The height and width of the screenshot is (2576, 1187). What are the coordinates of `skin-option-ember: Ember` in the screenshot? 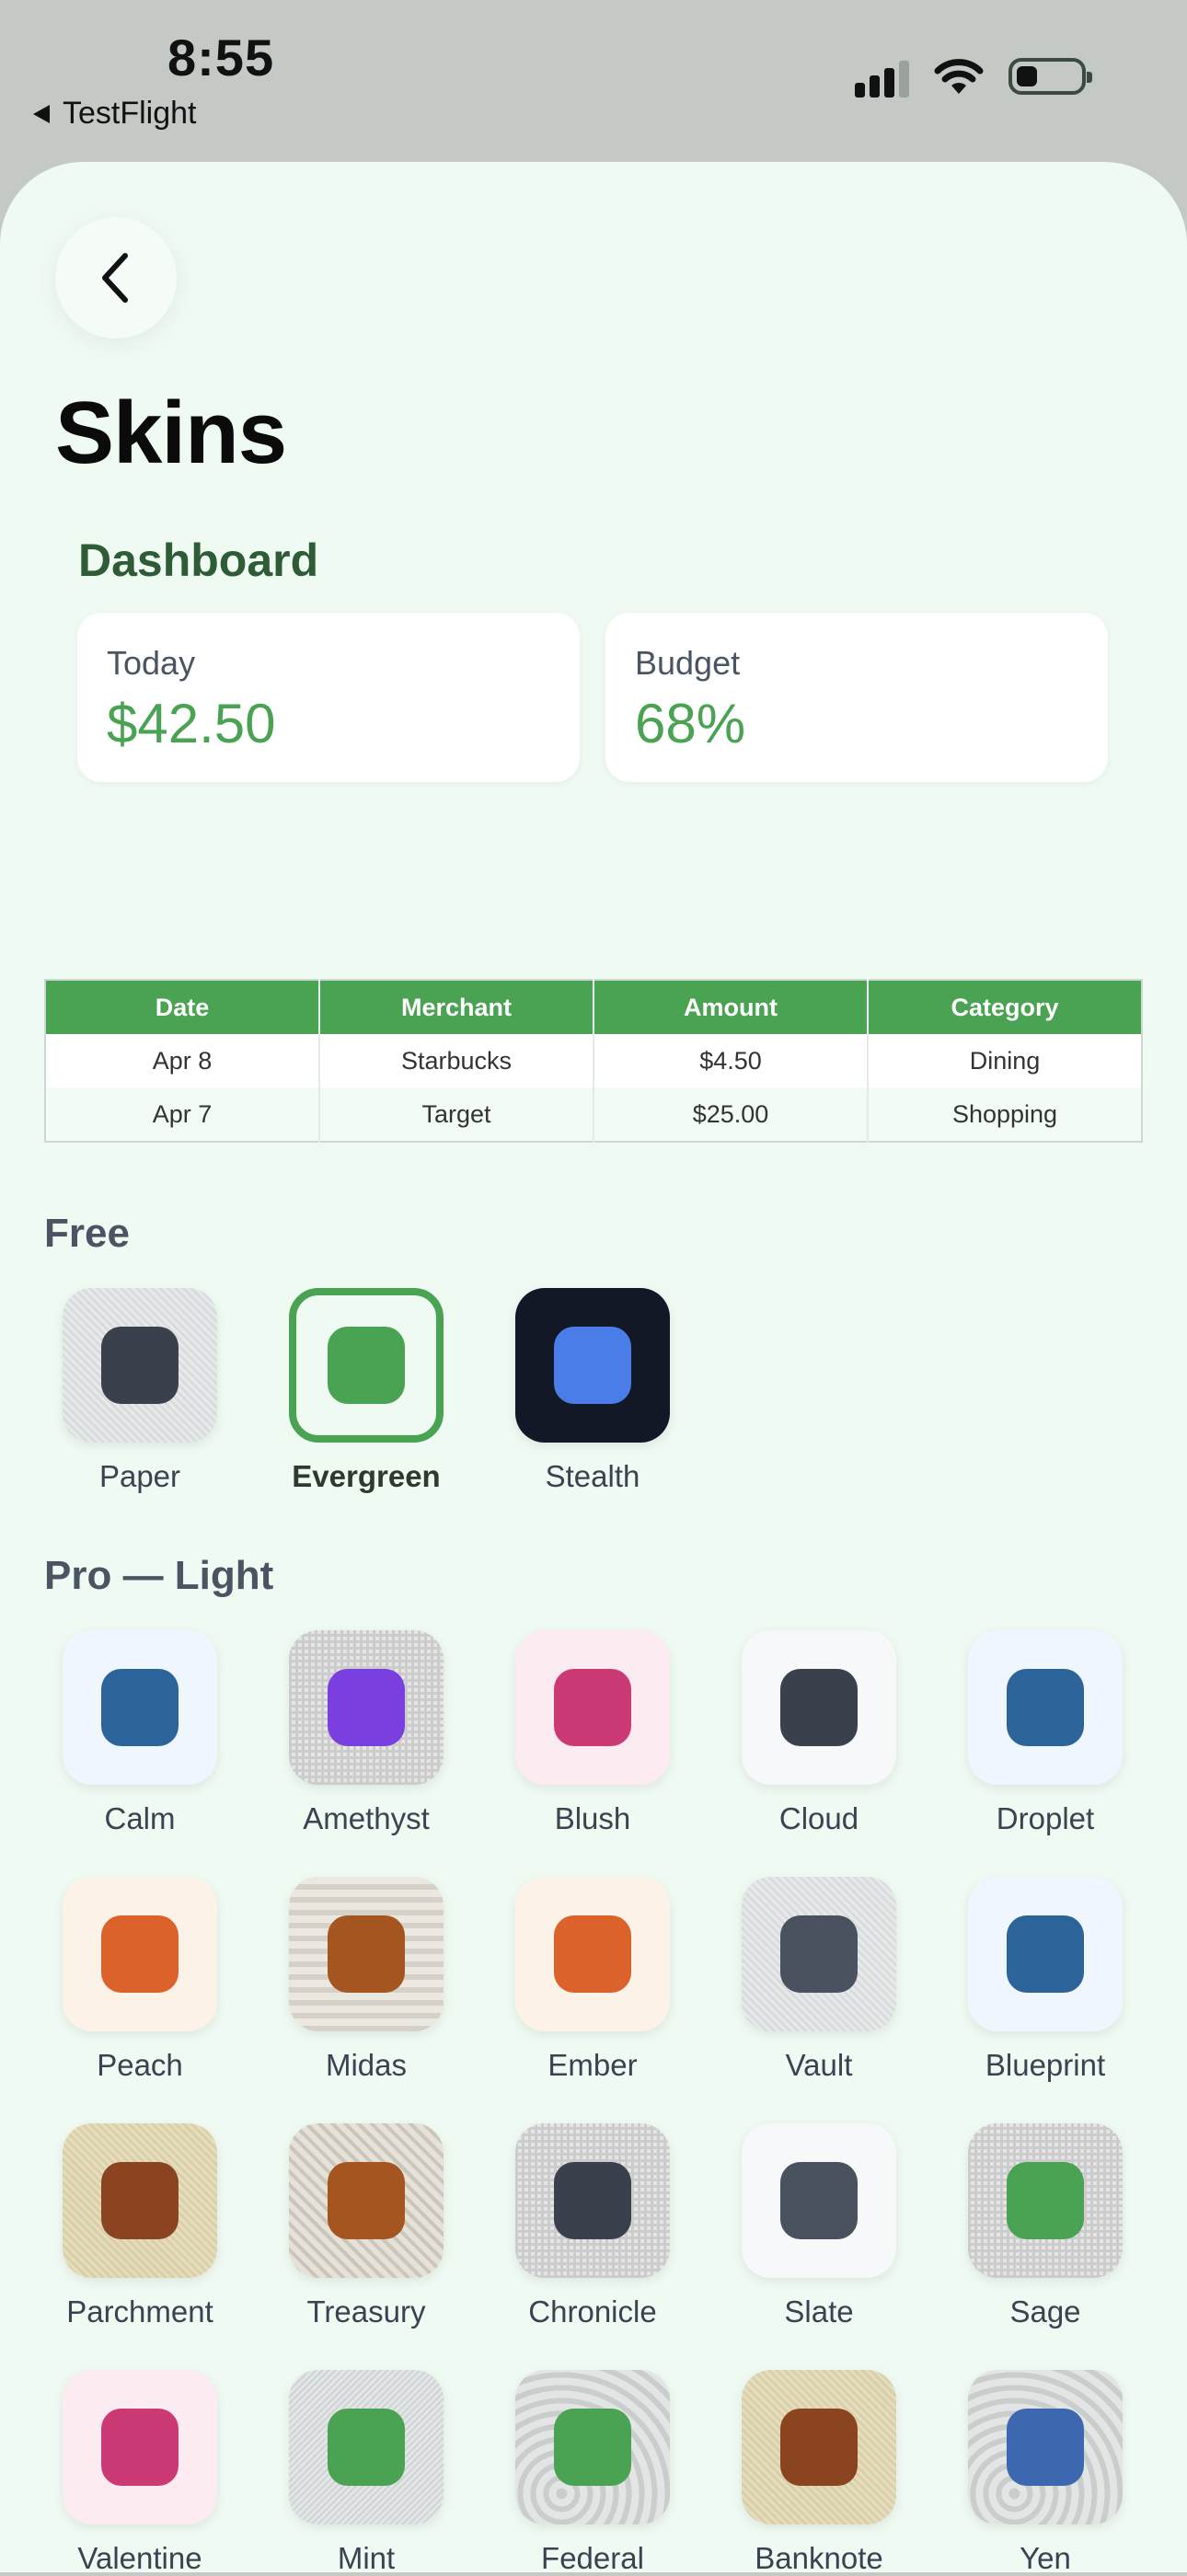 It's located at (593, 1980).